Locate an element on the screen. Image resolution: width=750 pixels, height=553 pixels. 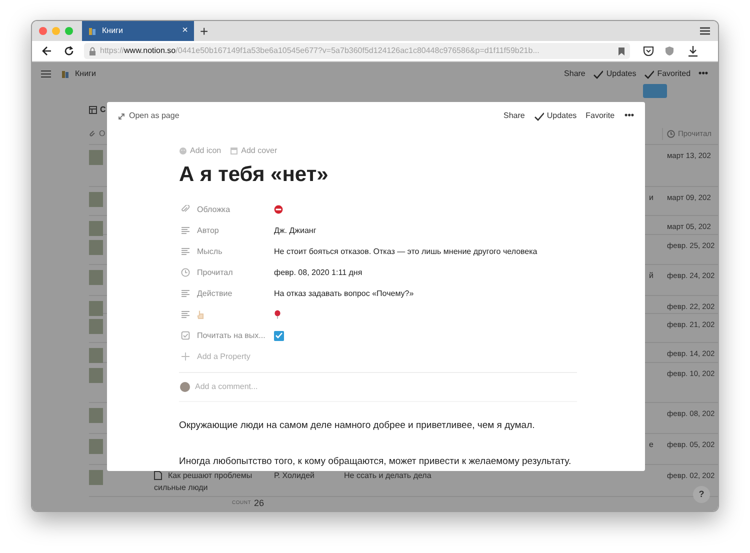
hand-icon is located at coordinates (200, 314).